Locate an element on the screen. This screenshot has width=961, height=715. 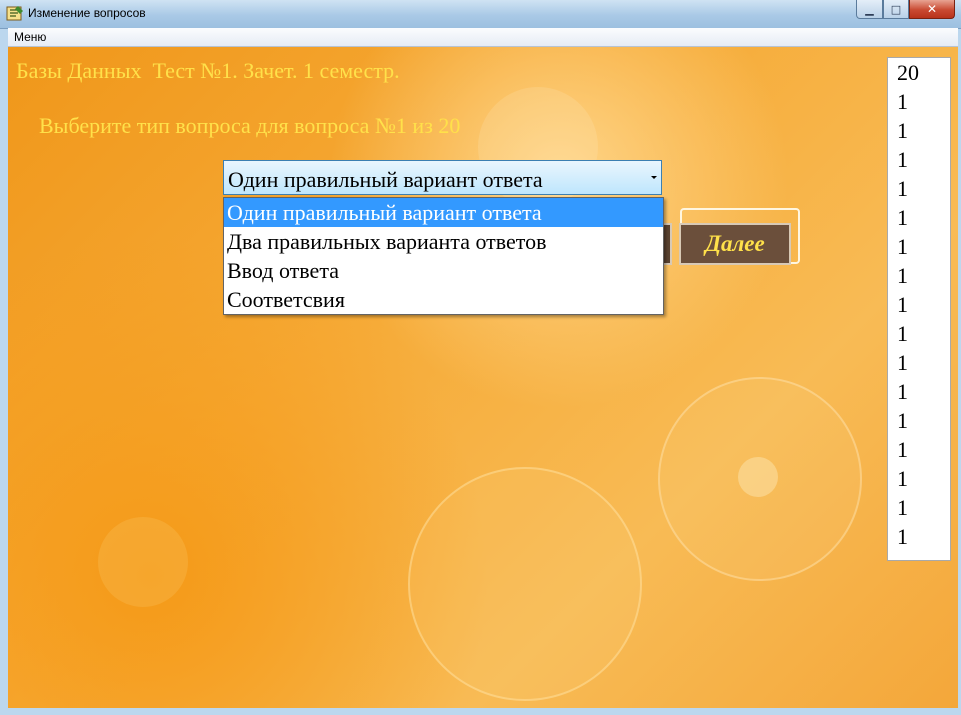
question-list: 20 1 1 1 1 1 1 1 1 1 1 1 1 1 1 1 1 is located at coordinates (919, 309).